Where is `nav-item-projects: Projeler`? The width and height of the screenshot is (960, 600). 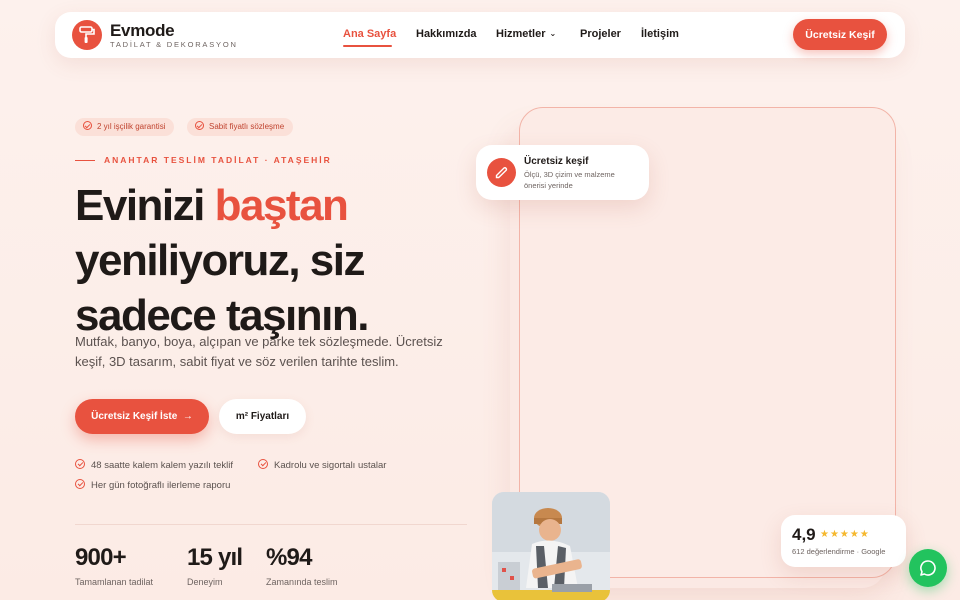
nav-item-projects: Projeler is located at coordinates (600, 34).